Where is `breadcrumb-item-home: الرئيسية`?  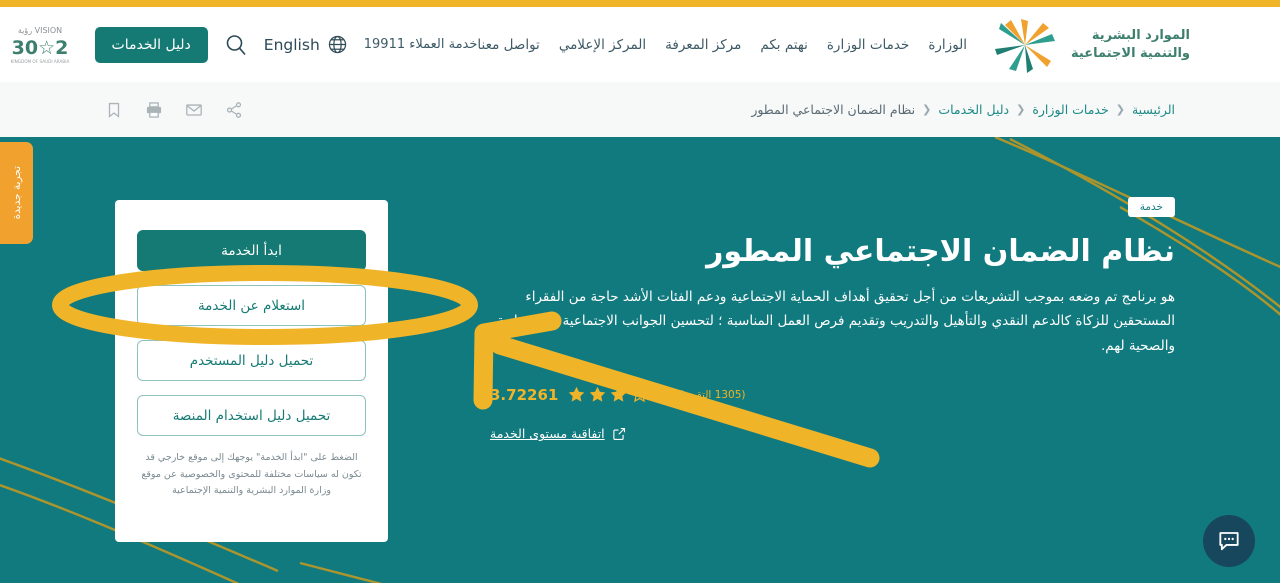 breadcrumb-item-home: الرئيسية is located at coordinates (1153, 109).